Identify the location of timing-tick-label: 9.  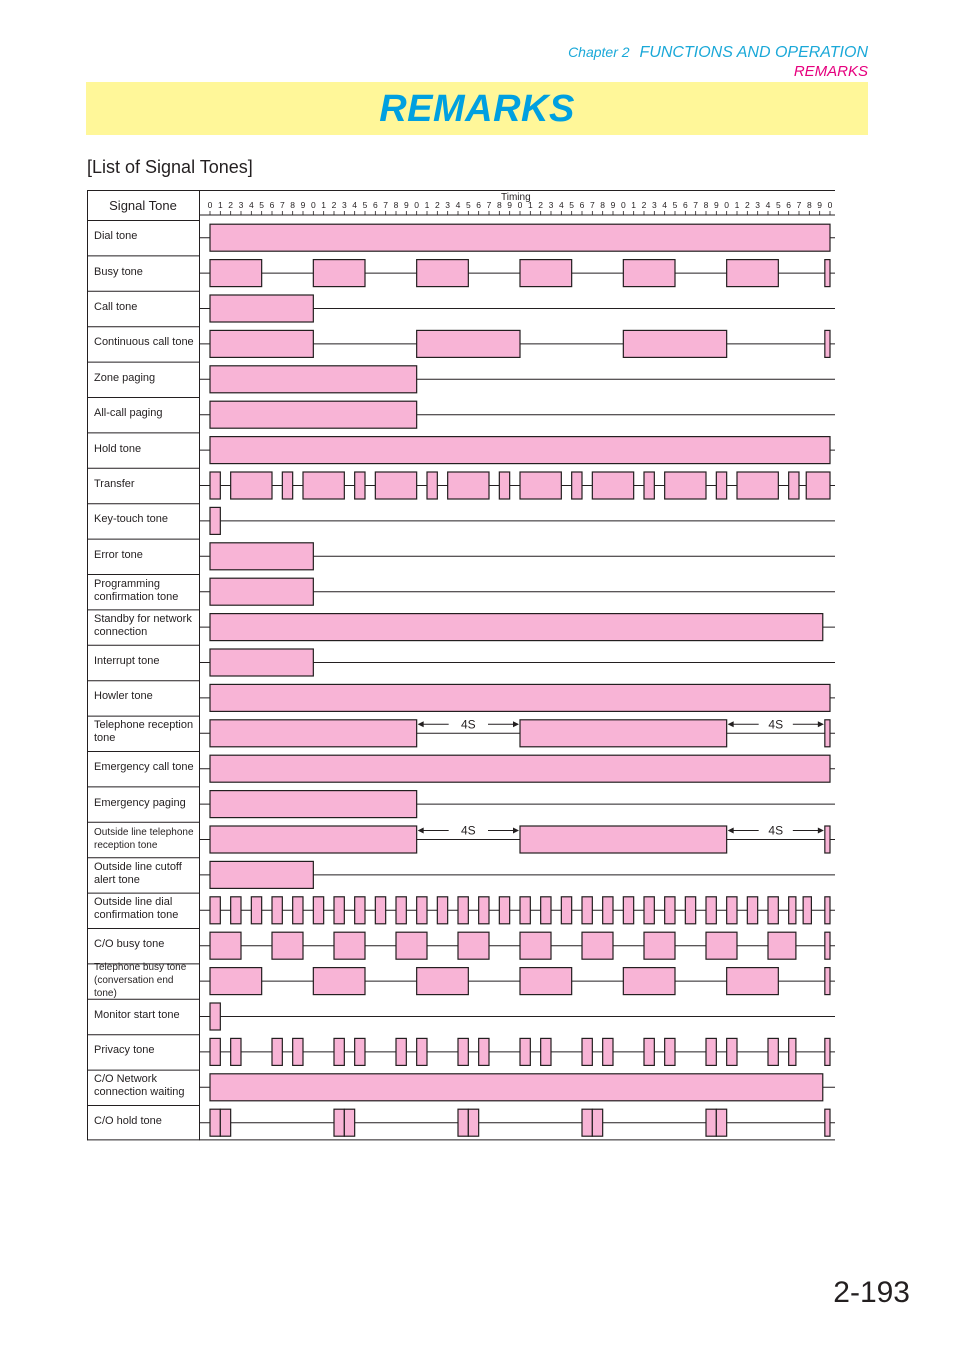
(406, 205).